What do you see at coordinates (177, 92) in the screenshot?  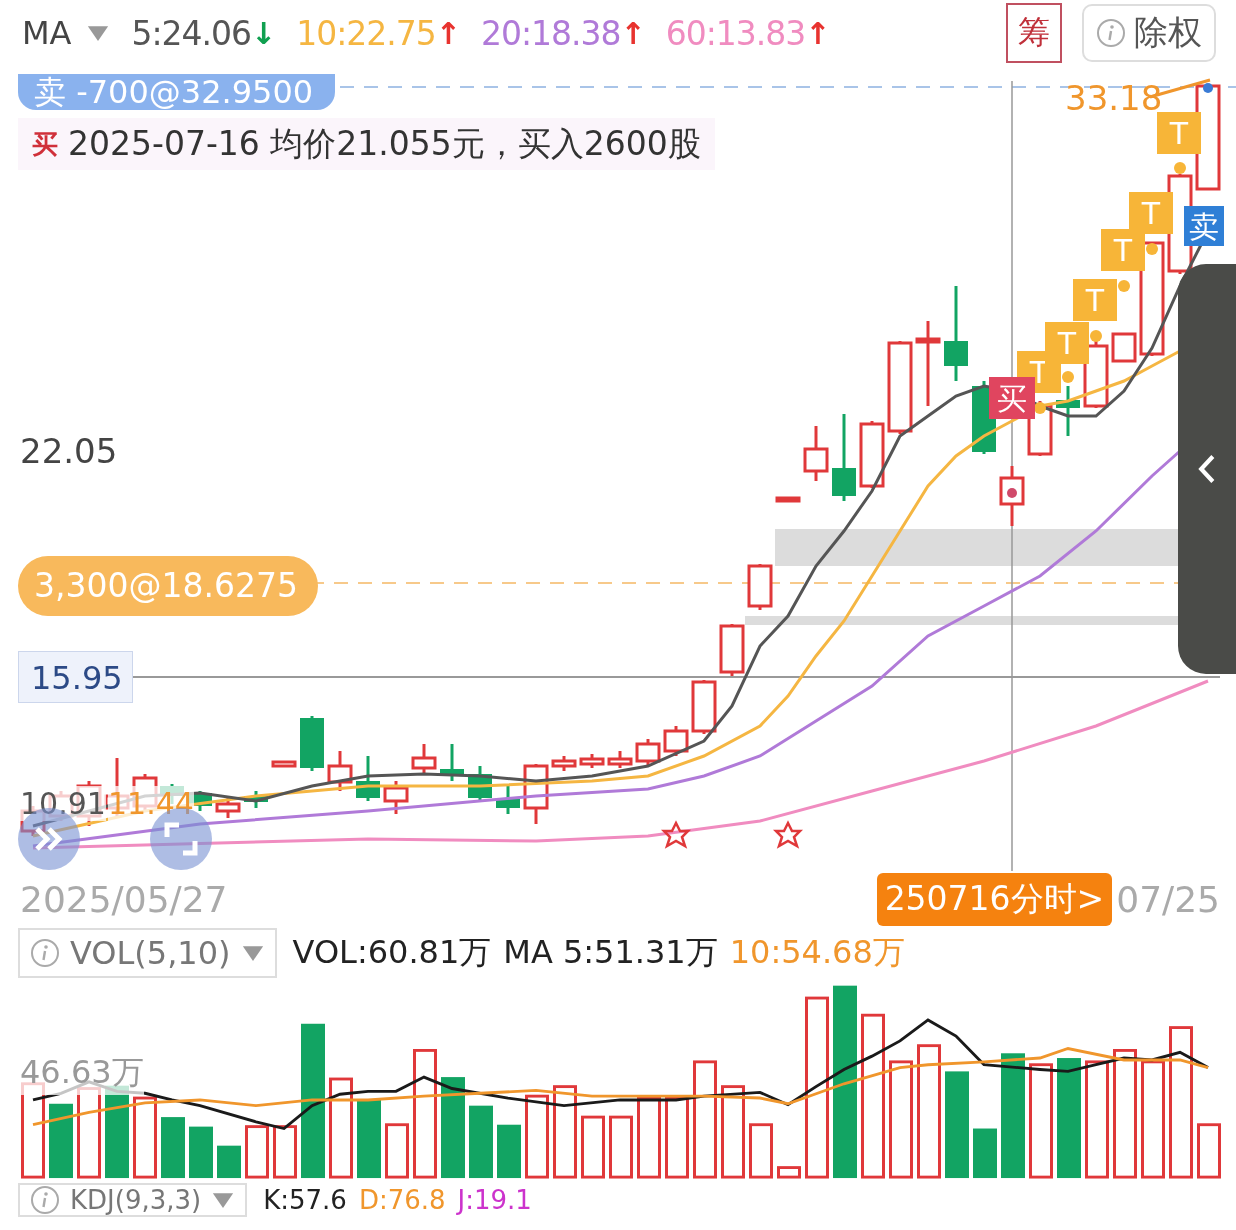 I see `sell-order-tag: 卖 -700@32.9500` at bounding box center [177, 92].